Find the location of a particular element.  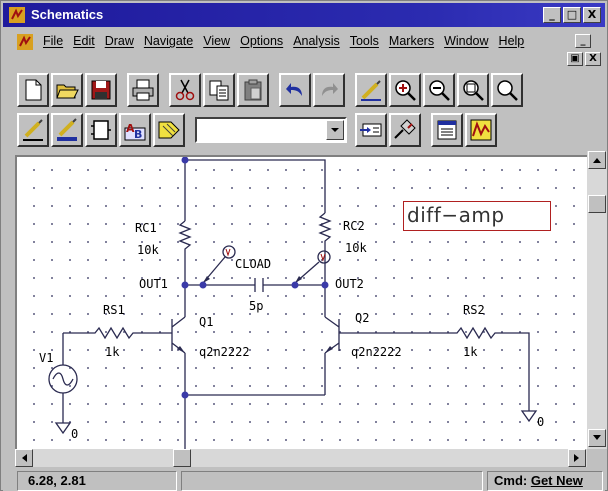

menu-file: File is located at coordinates (53, 41).